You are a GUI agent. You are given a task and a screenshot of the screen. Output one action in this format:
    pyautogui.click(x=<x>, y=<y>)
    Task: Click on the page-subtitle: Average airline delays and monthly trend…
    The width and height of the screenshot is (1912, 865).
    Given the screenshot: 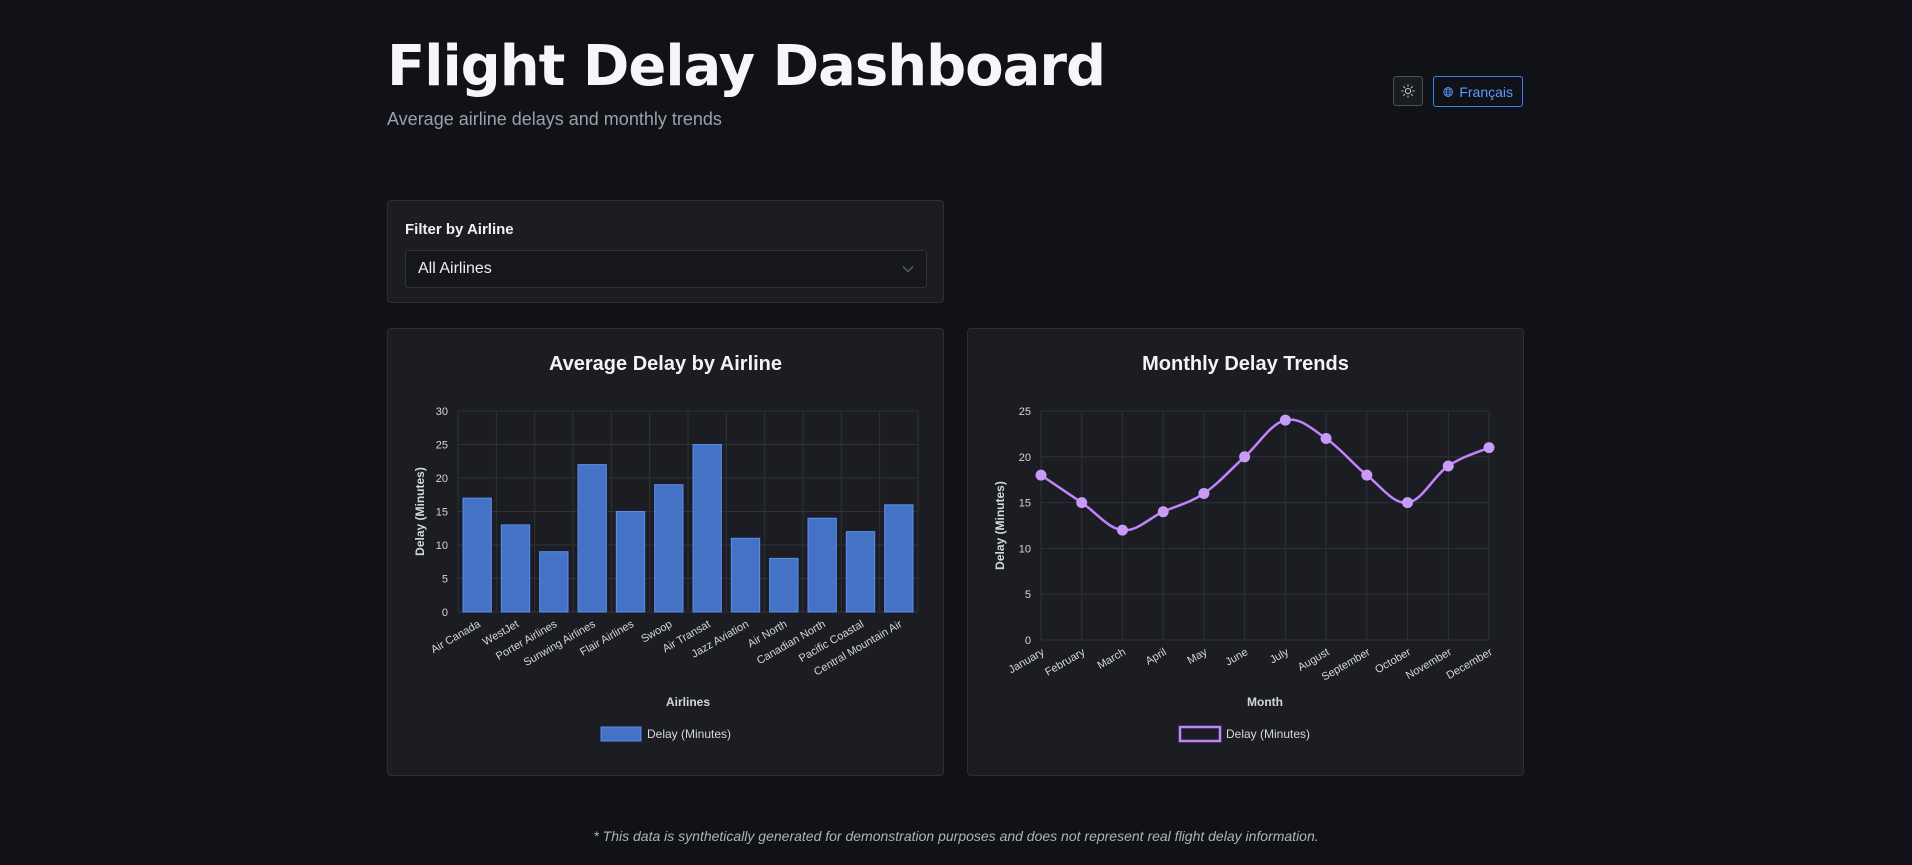 What is the action you would take?
    pyautogui.click(x=554, y=119)
    